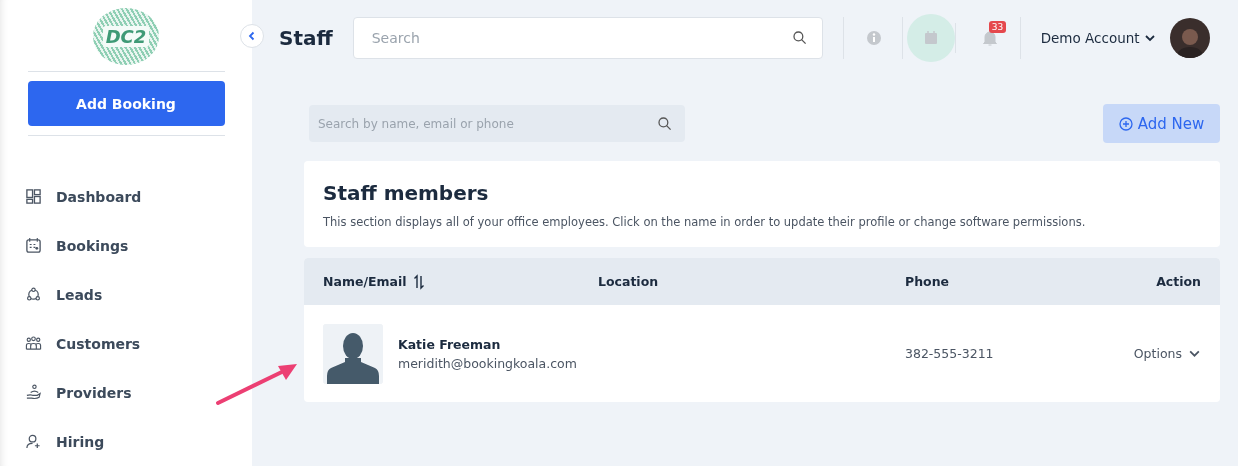 This screenshot has height=466, width=1238. What do you see at coordinates (1178, 281) in the screenshot?
I see `column-header: Action` at bounding box center [1178, 281].